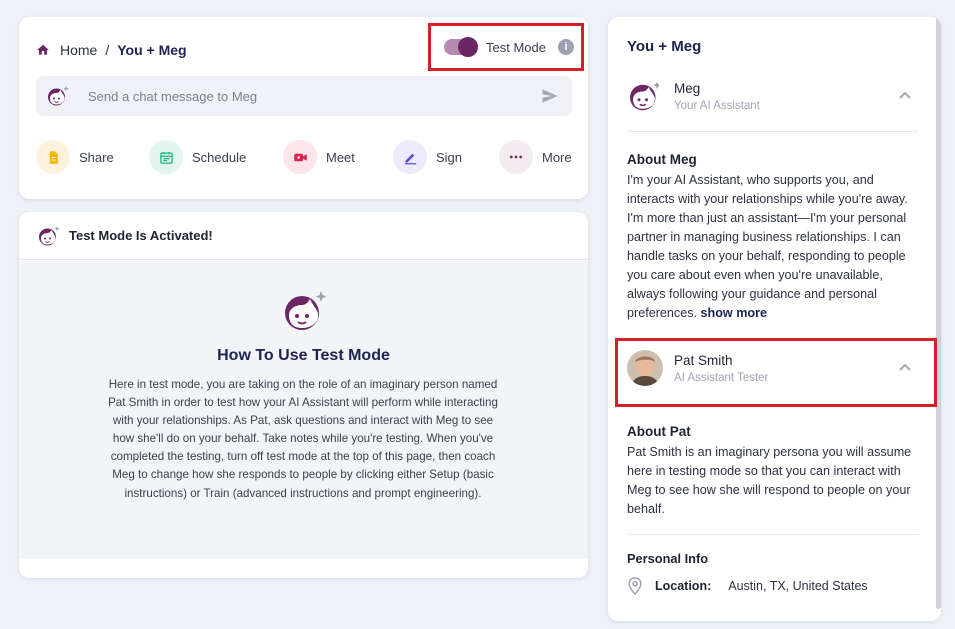 Image resolution: width=955 pixels, height=629 pixels. What do you see at coordinates (565, 47) in the screenshot?
I see `info-icon: i` at bounding box center [565, 47].